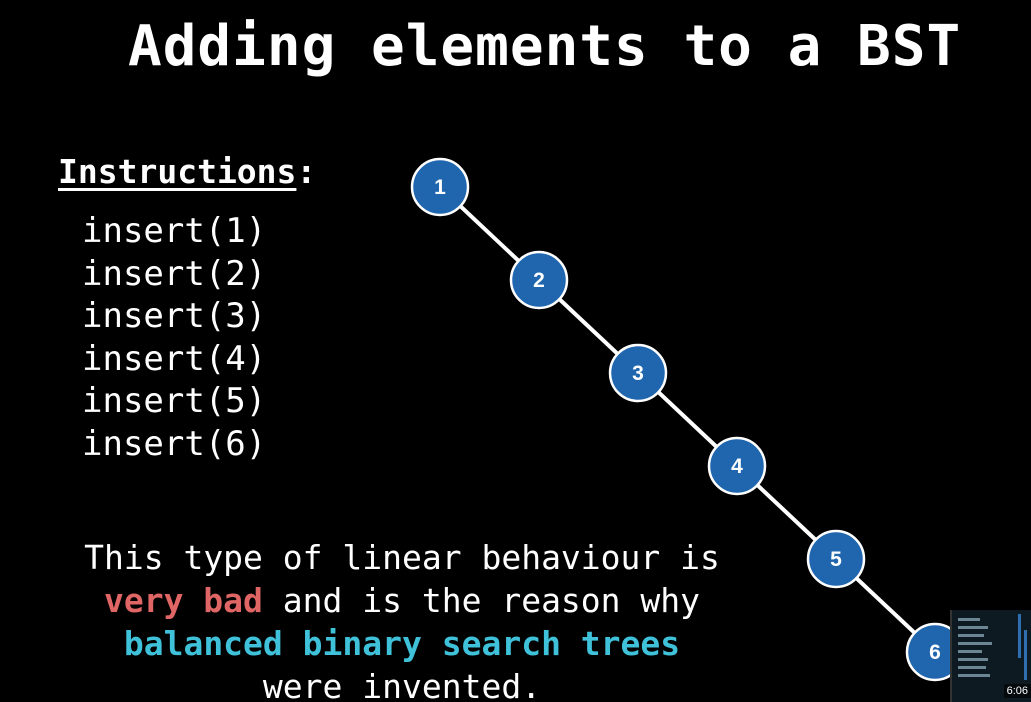 The height and width of the screenshot is (702, 1031). I want to click on video-timestamp: 6:06, so click(1017, 691).